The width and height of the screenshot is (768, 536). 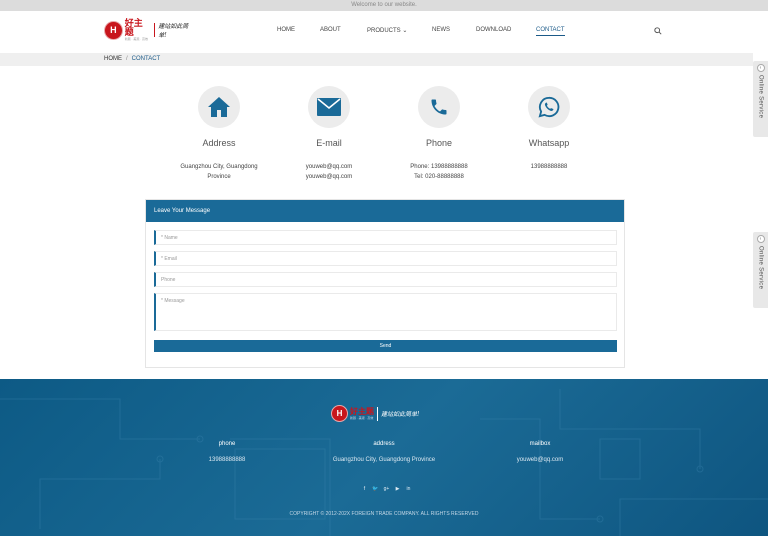 I want to click on breadcrumb-home: HOME, so click(x=113, y=59).